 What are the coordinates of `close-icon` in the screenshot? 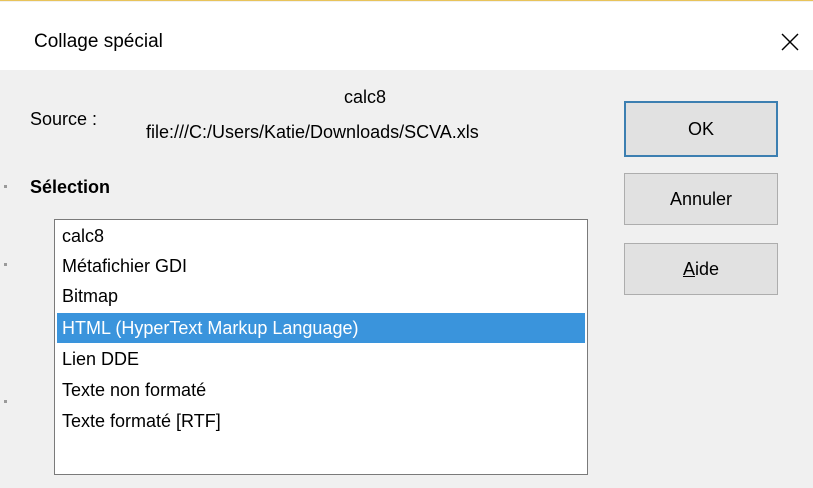 It's located at (790, 42).